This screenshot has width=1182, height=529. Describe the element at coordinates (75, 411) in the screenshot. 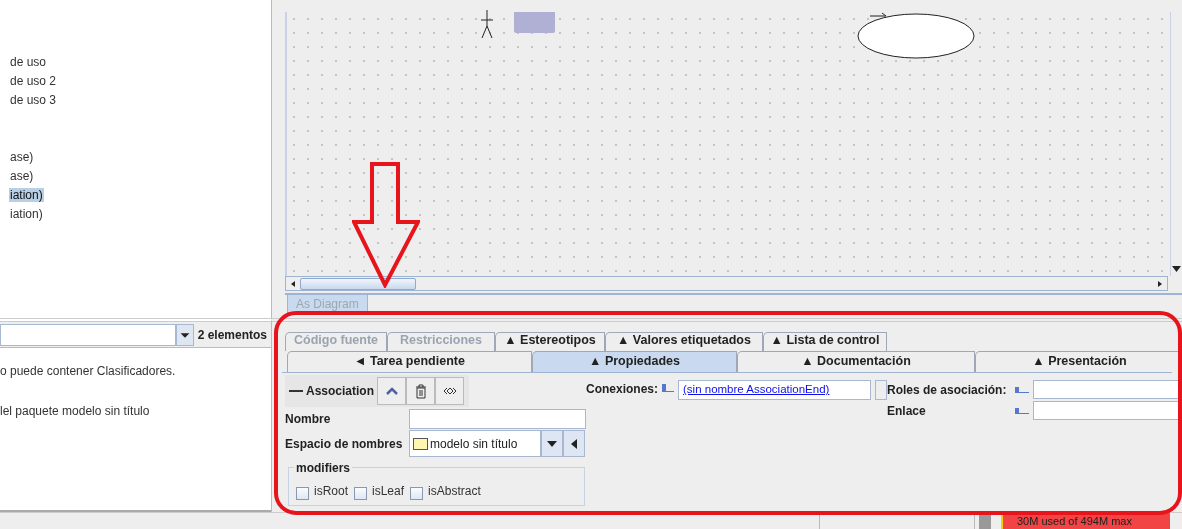

I see `todo-description: lel paquete modelo sin título` at that location.